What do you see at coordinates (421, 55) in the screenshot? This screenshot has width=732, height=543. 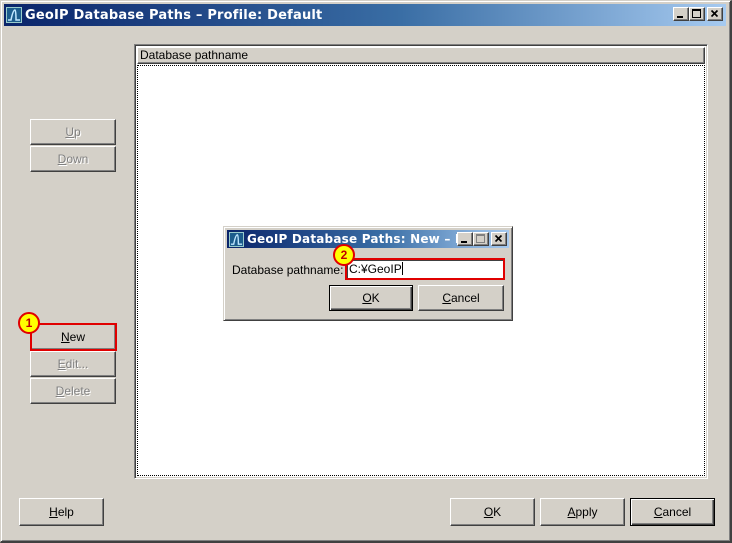 I see `column-header-database-pathname: Database pathname` at bounding box center [421, 55].